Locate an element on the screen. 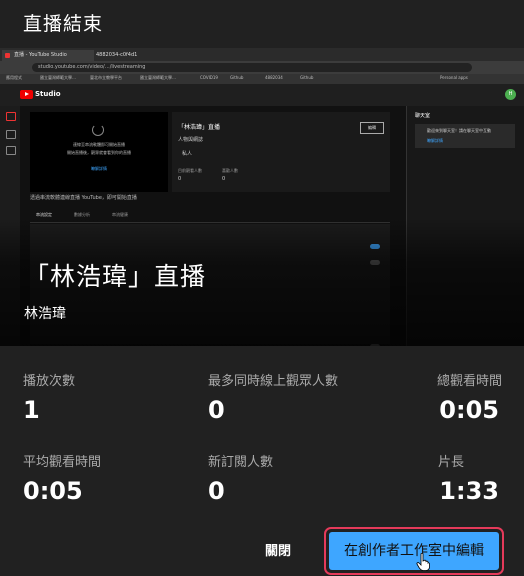 This screenshot has height=576, width=524. avatar: H is located at coordinates (510, 94).